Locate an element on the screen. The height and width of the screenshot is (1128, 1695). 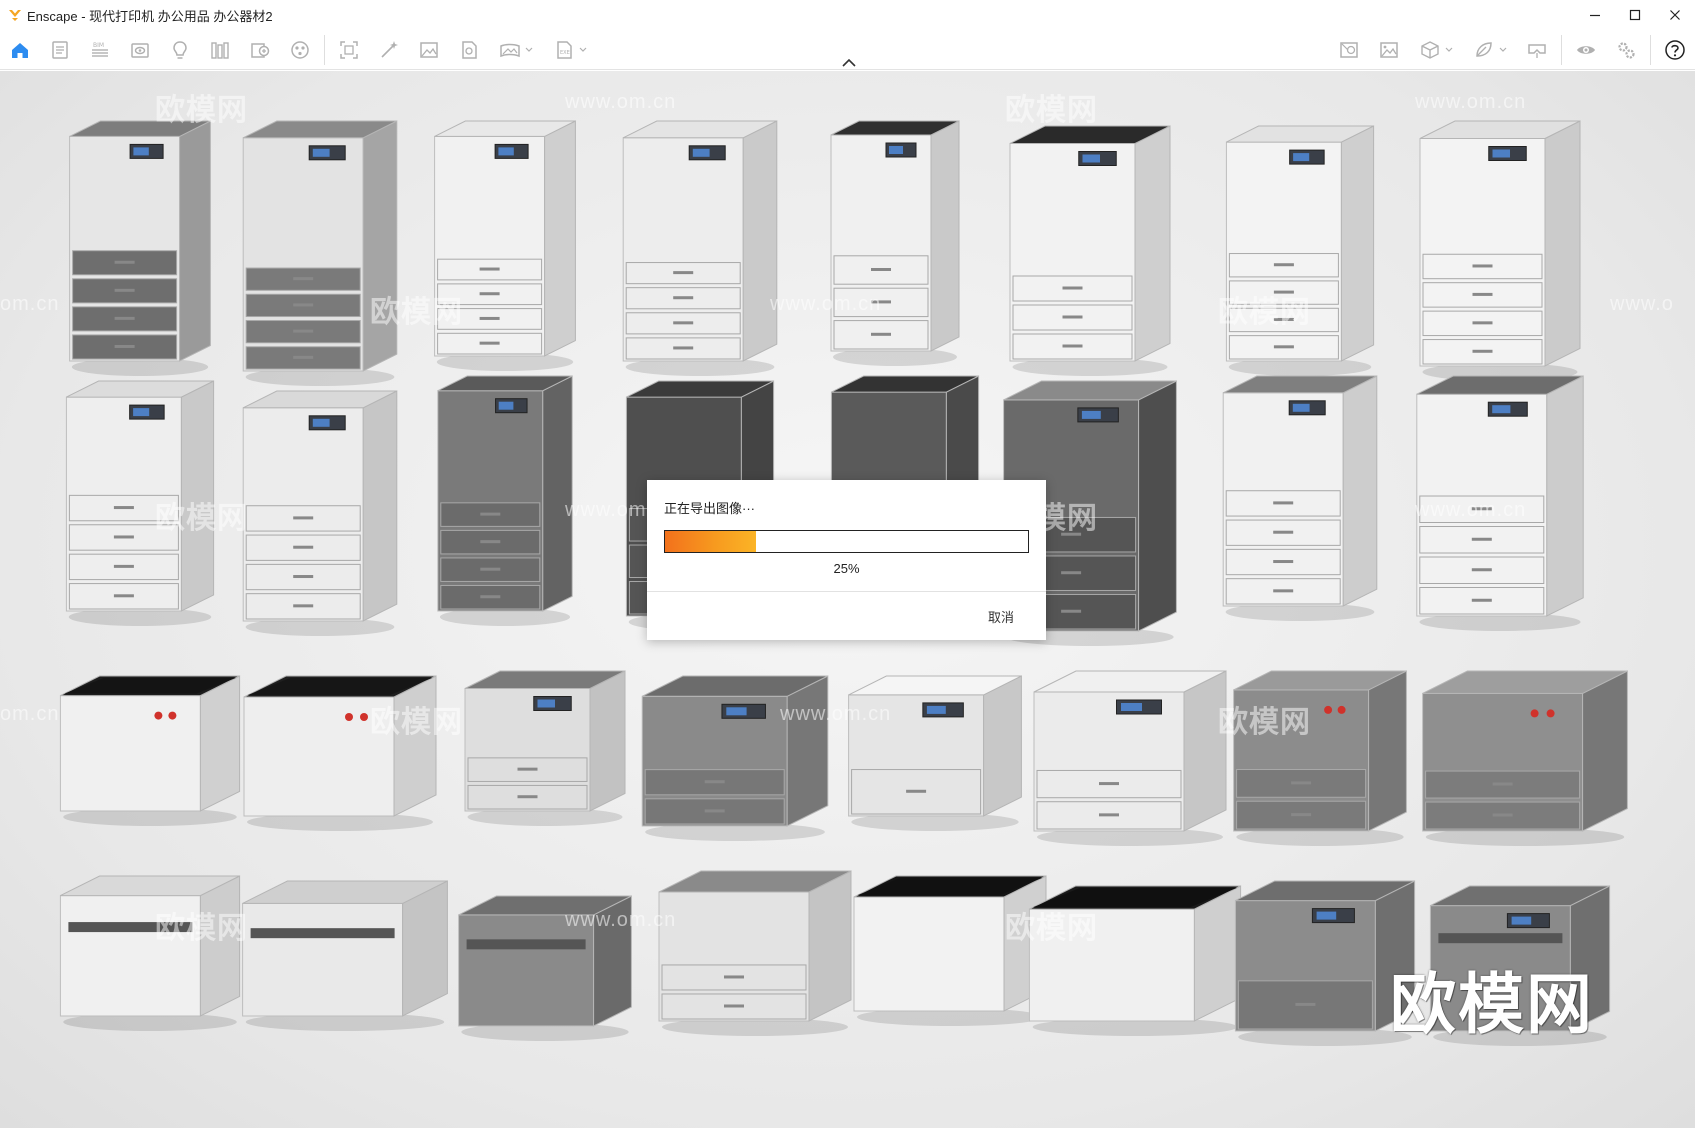
vr-icon is located at coordinates (1537, 50).